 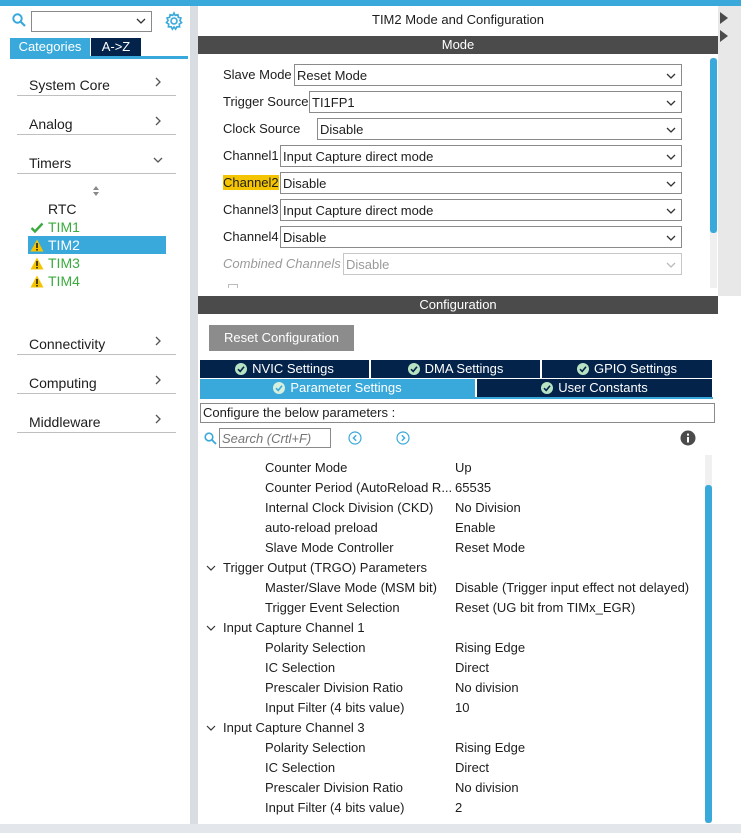 I want to click on tab-label: NVIC Settings, so click(x=293, y=368).